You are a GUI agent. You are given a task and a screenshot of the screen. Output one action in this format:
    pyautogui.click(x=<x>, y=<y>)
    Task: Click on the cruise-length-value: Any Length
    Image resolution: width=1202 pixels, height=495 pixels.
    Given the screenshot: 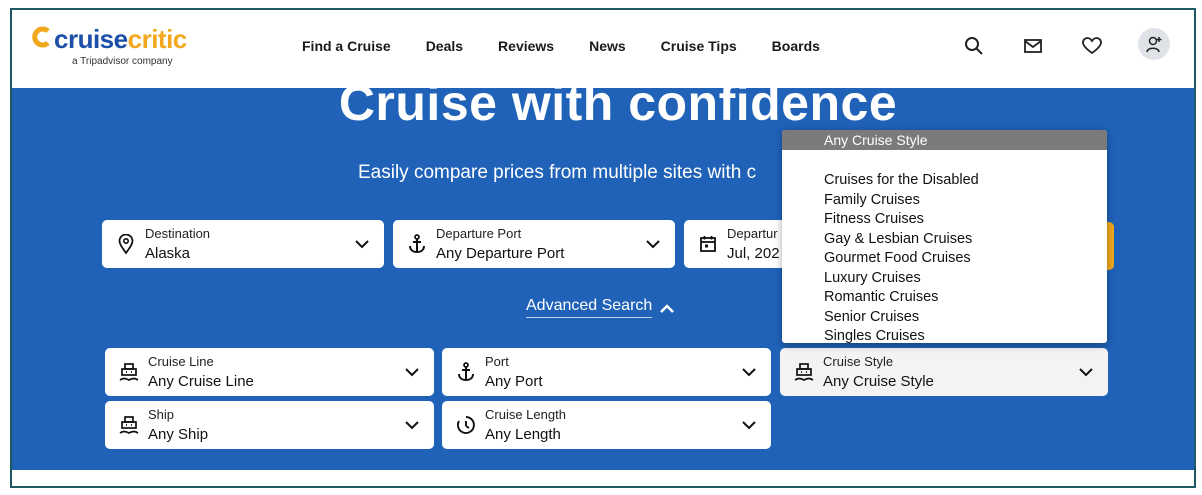 What is the action you would take?
    pyautogui.click(x=523, y=434)
    